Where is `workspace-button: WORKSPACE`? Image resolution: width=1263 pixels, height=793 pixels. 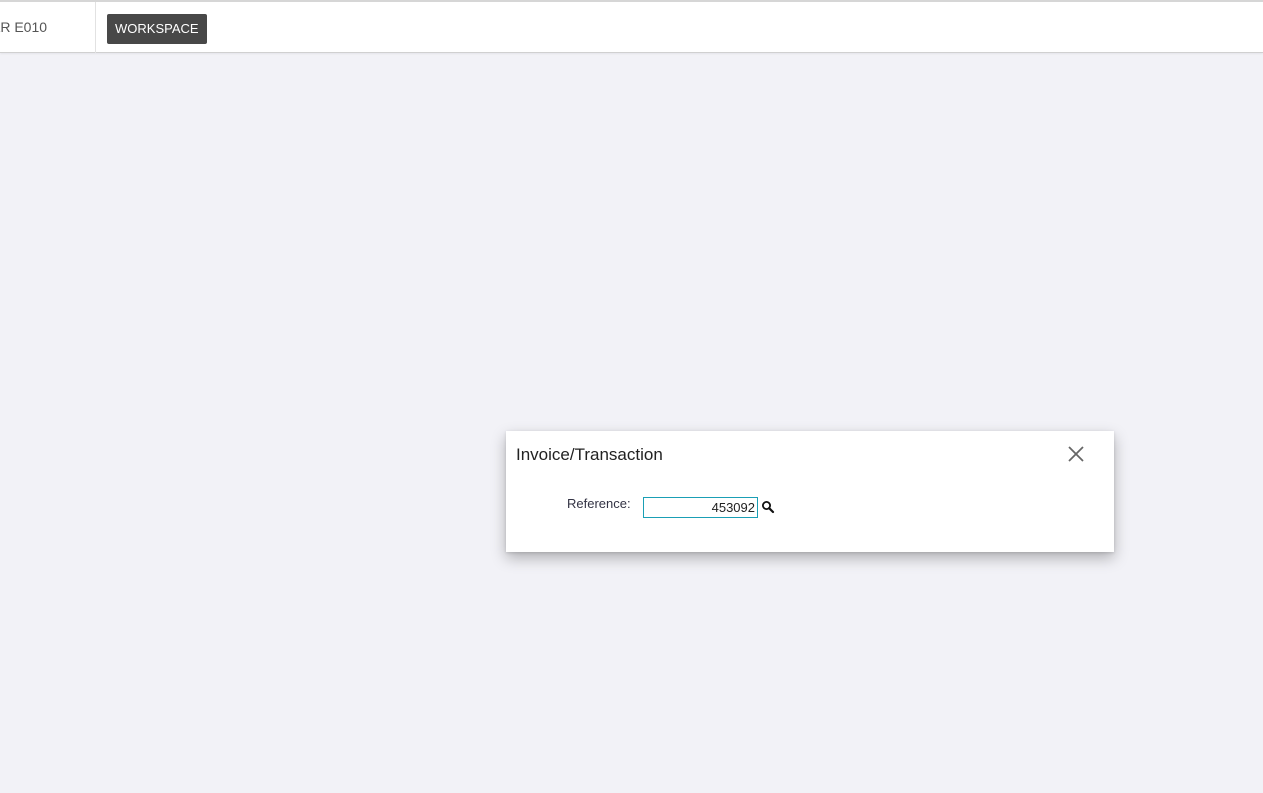
workspace-button: WORKSPACE is located at coordinates (157, 29).